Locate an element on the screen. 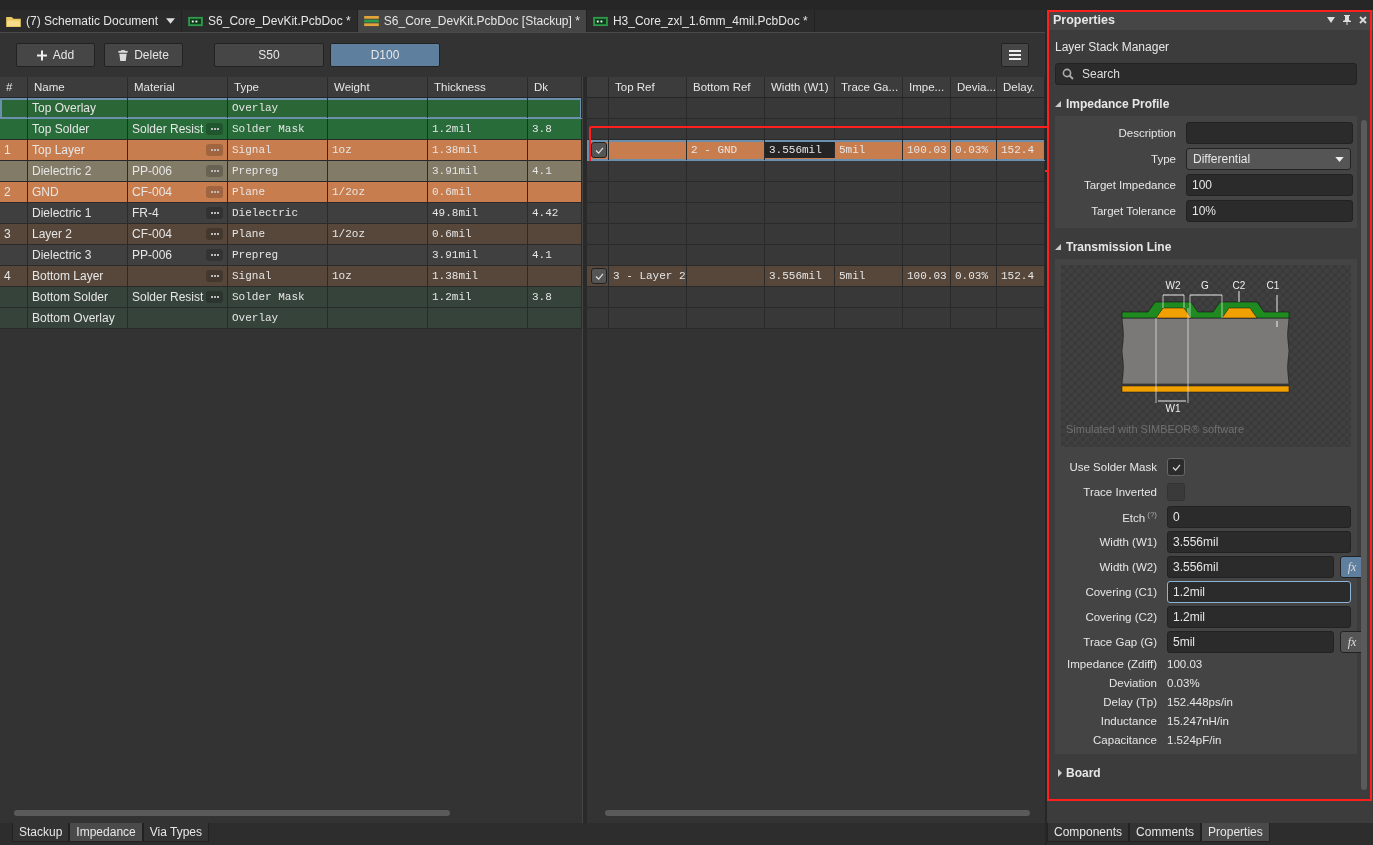 The height and width of the screenshot is (845, 1373). section-title: Impedance Profile is located at coordinates (1118, 104).